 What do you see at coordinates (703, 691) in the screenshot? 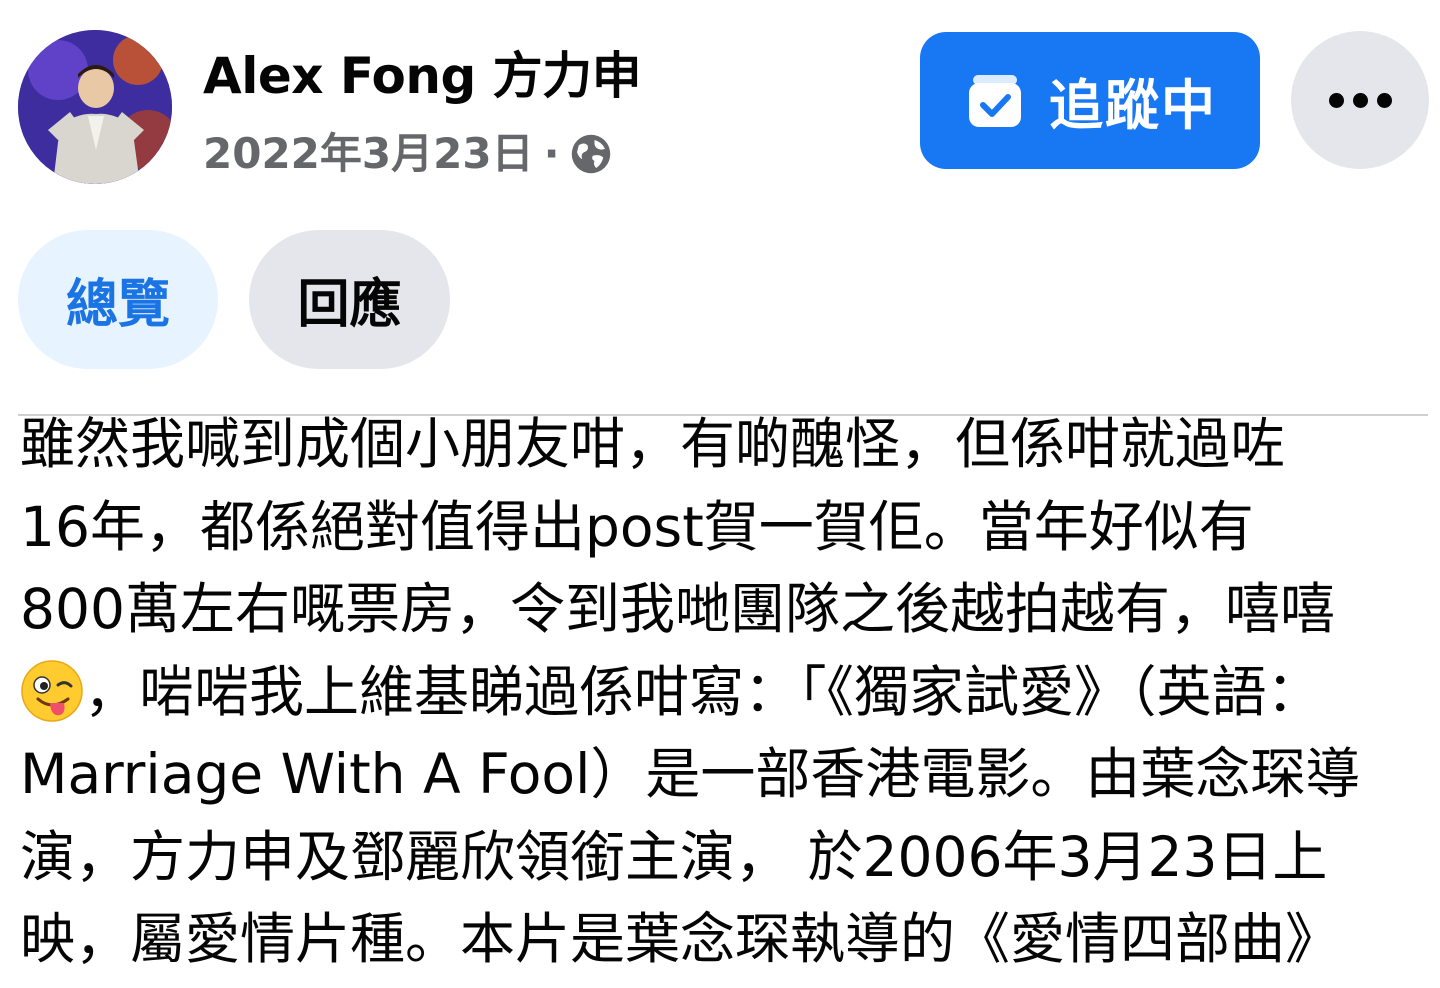
I see `post-text: ，啱啱我上維基睇過係咁寫：「《獨家試愛》（英語：` at bounding box center [703, 691].